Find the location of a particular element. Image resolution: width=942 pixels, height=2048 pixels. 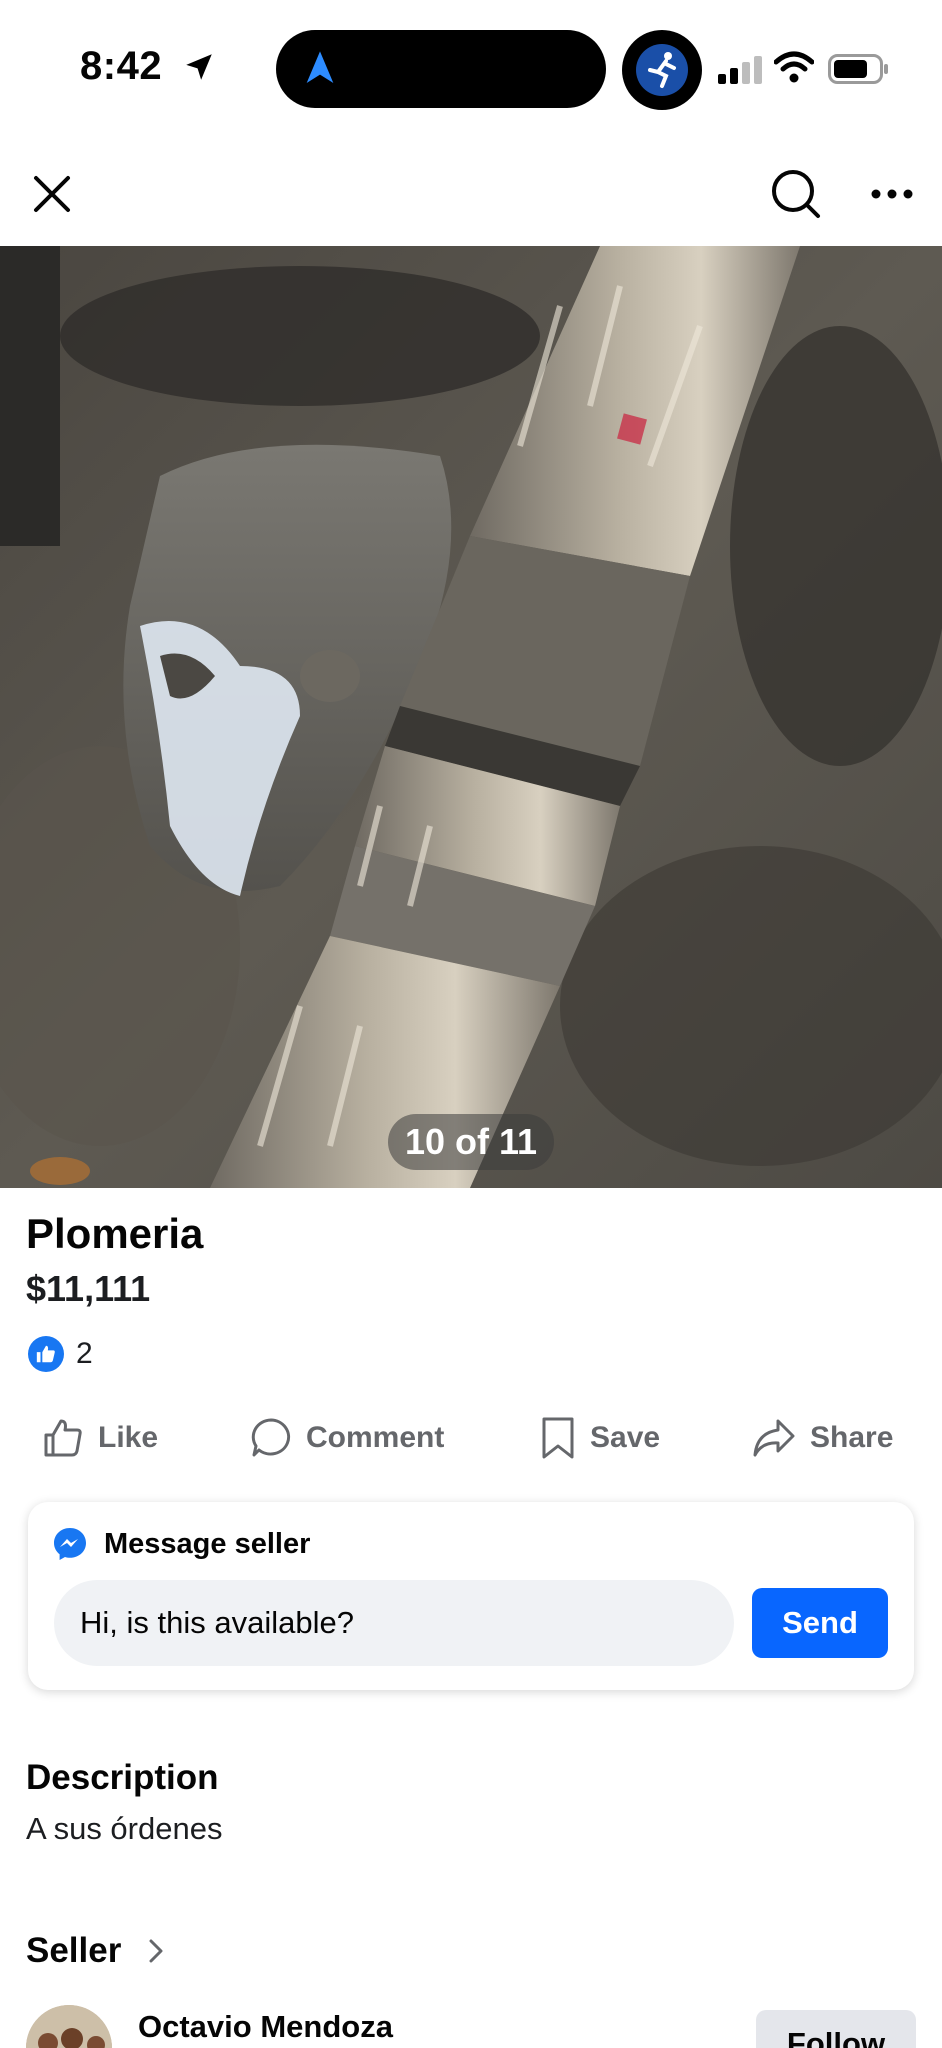

status-time: 8:42 is located at coordinates (121, 66).